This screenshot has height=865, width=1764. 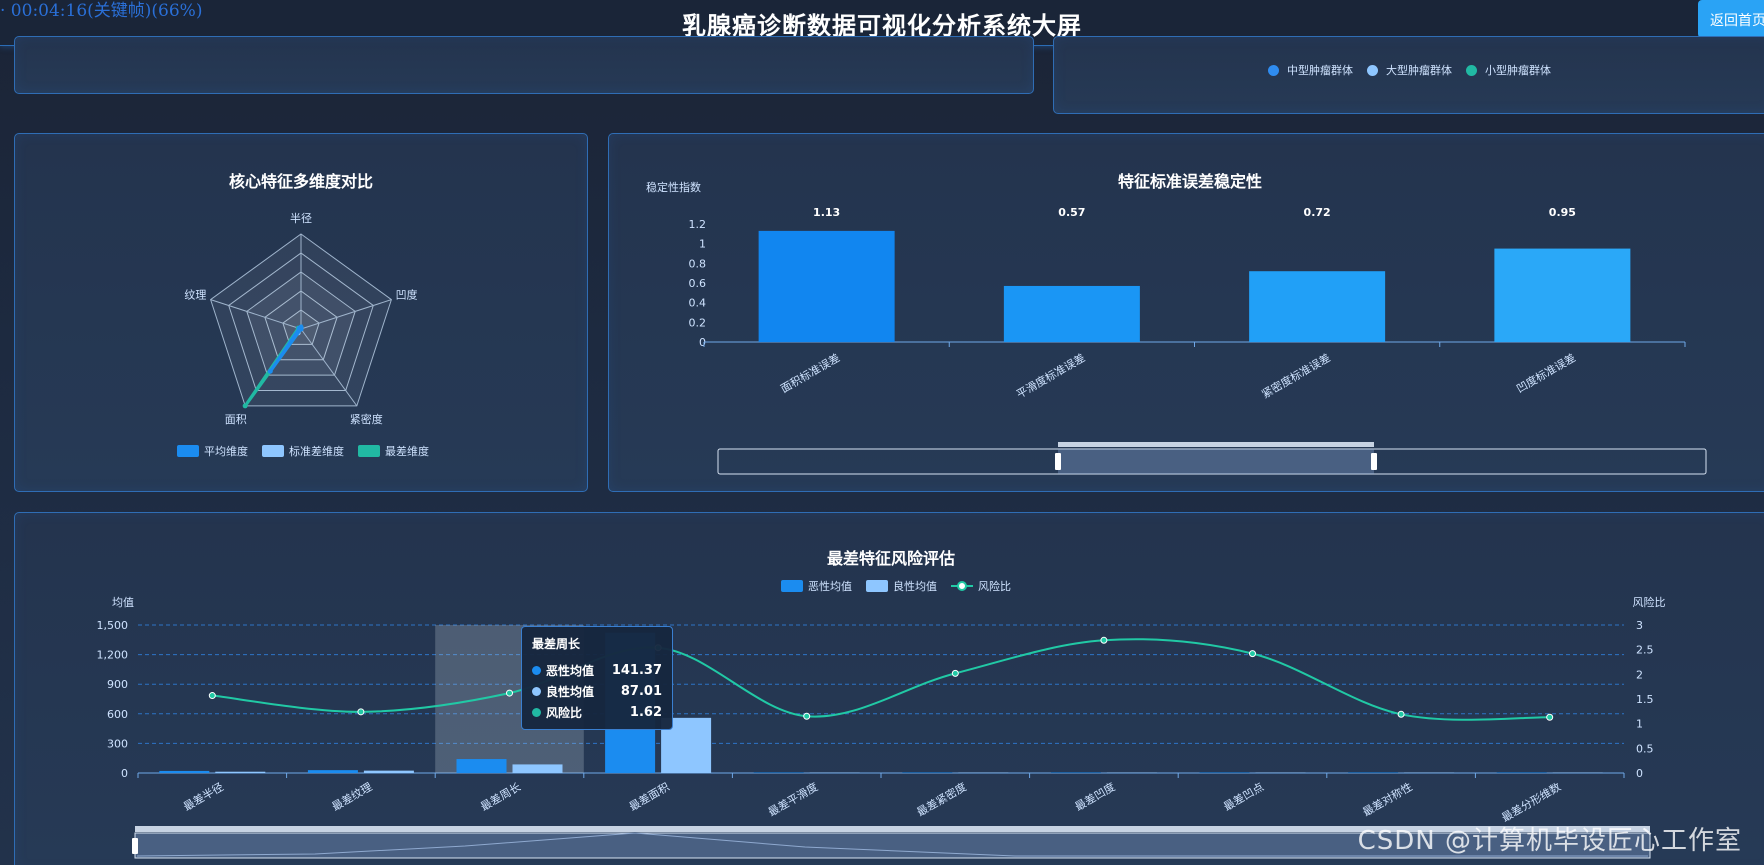 I want to click on risk-ratio-line, so click(x=881, y=679).